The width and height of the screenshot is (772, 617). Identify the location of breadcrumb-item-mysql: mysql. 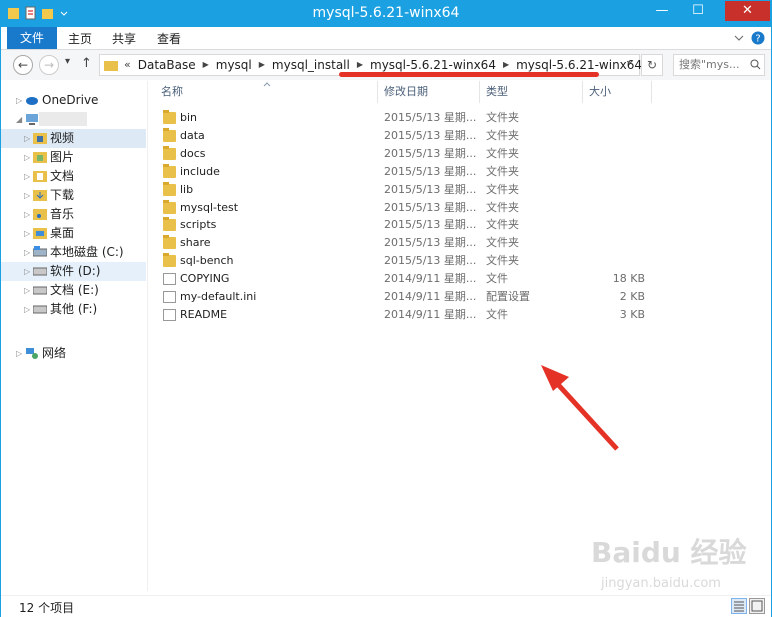
(234, 65).